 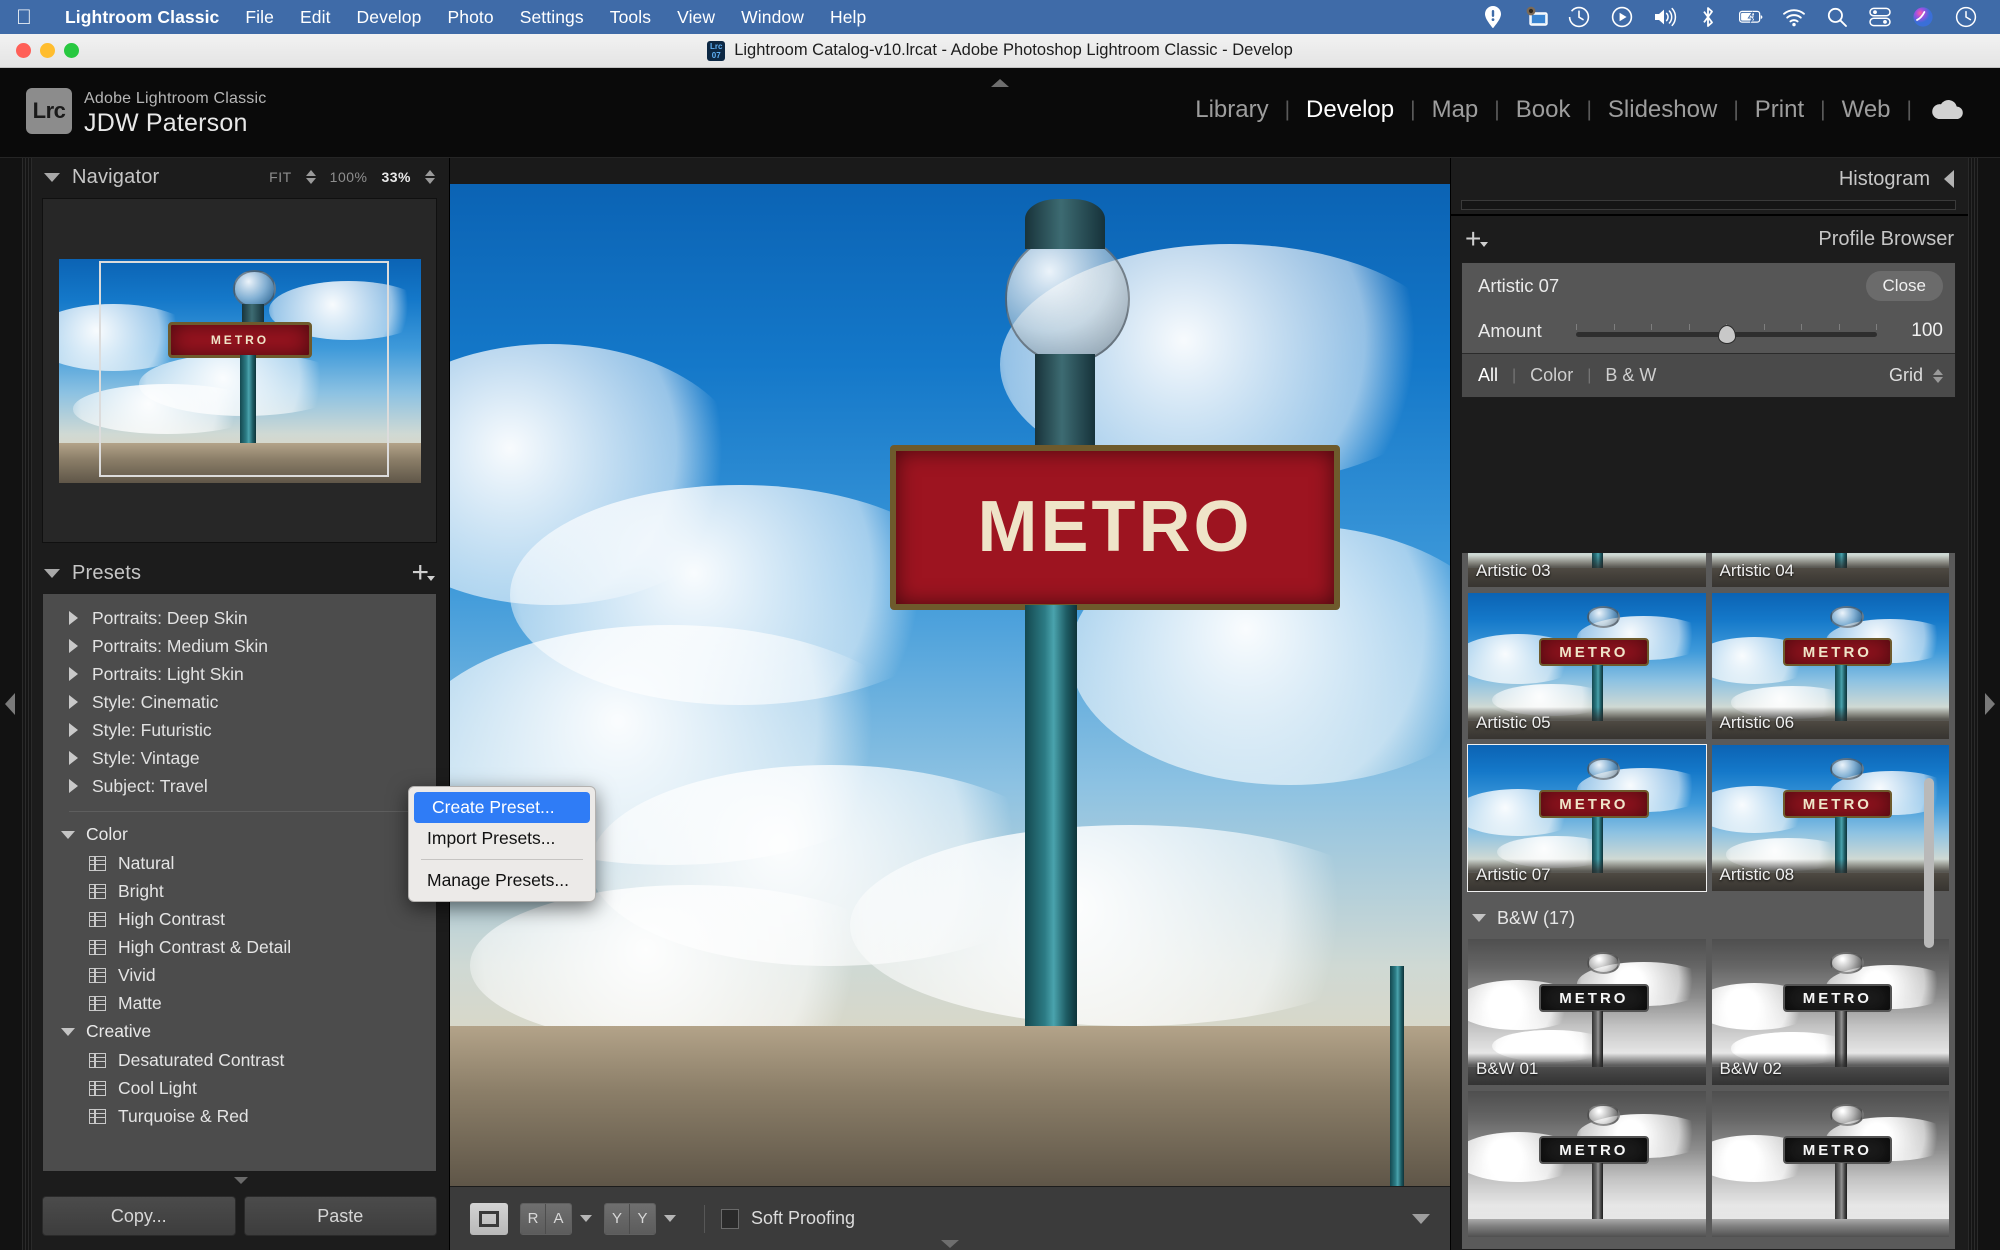 I want to click on module-web: Web, so click(x=1866, y=110).